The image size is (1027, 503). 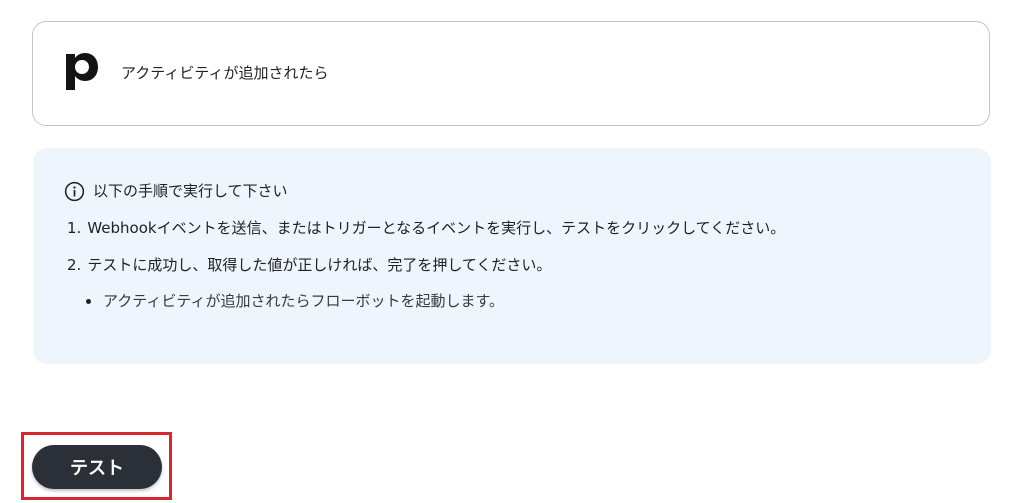 What do you see at coordinates (74, 228) in the screenshot?
I see `step-number: 1.` at bounding box center [74, 228].